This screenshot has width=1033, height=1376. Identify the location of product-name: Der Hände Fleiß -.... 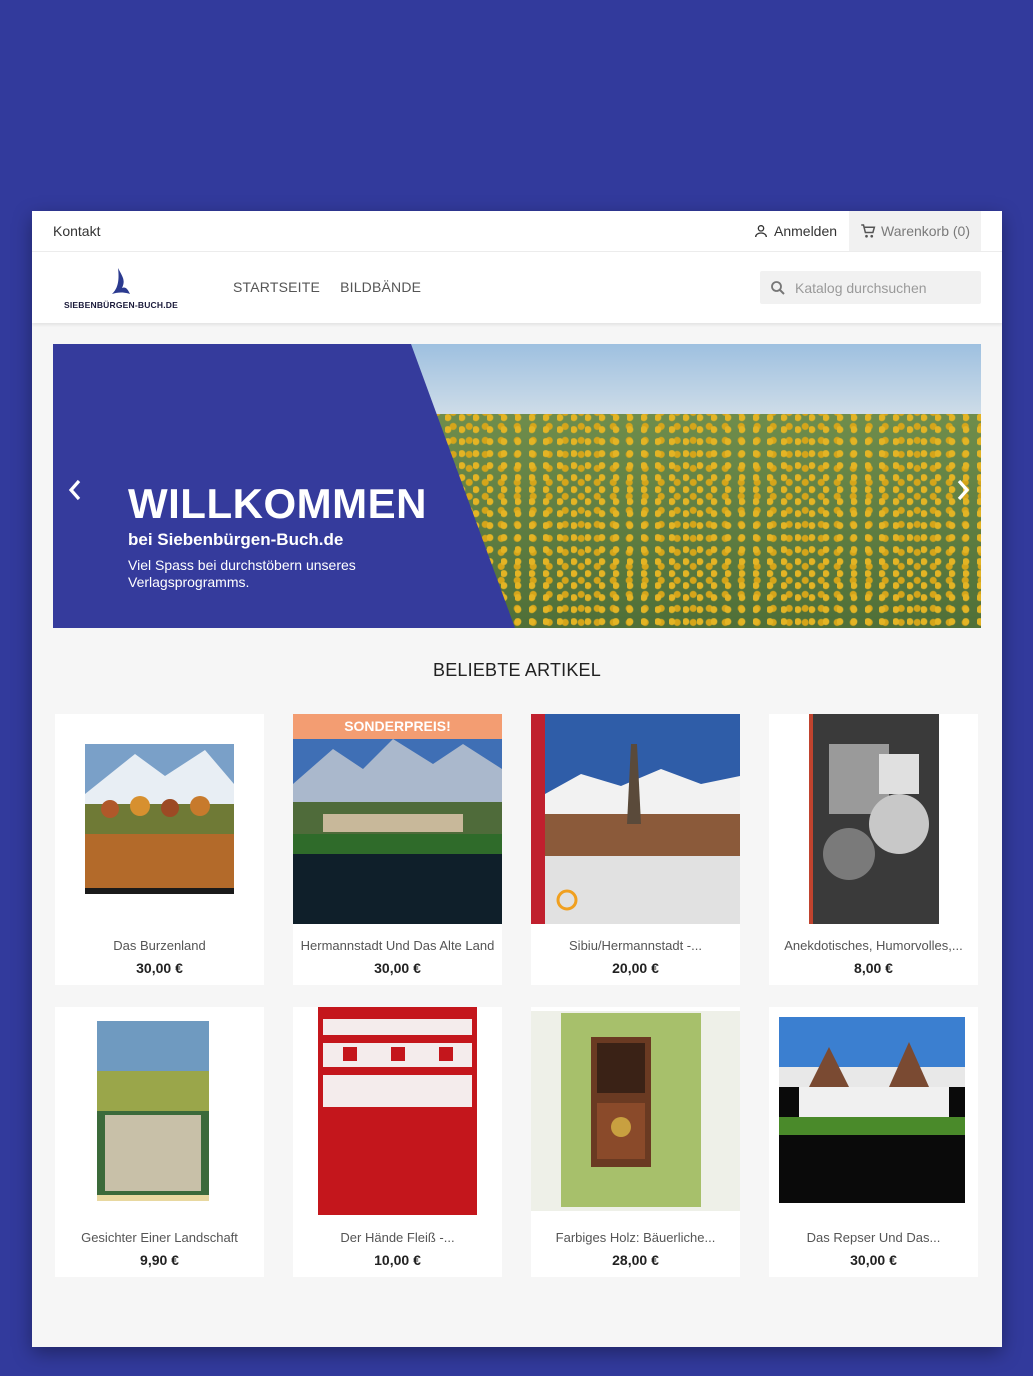
(397, 1237).